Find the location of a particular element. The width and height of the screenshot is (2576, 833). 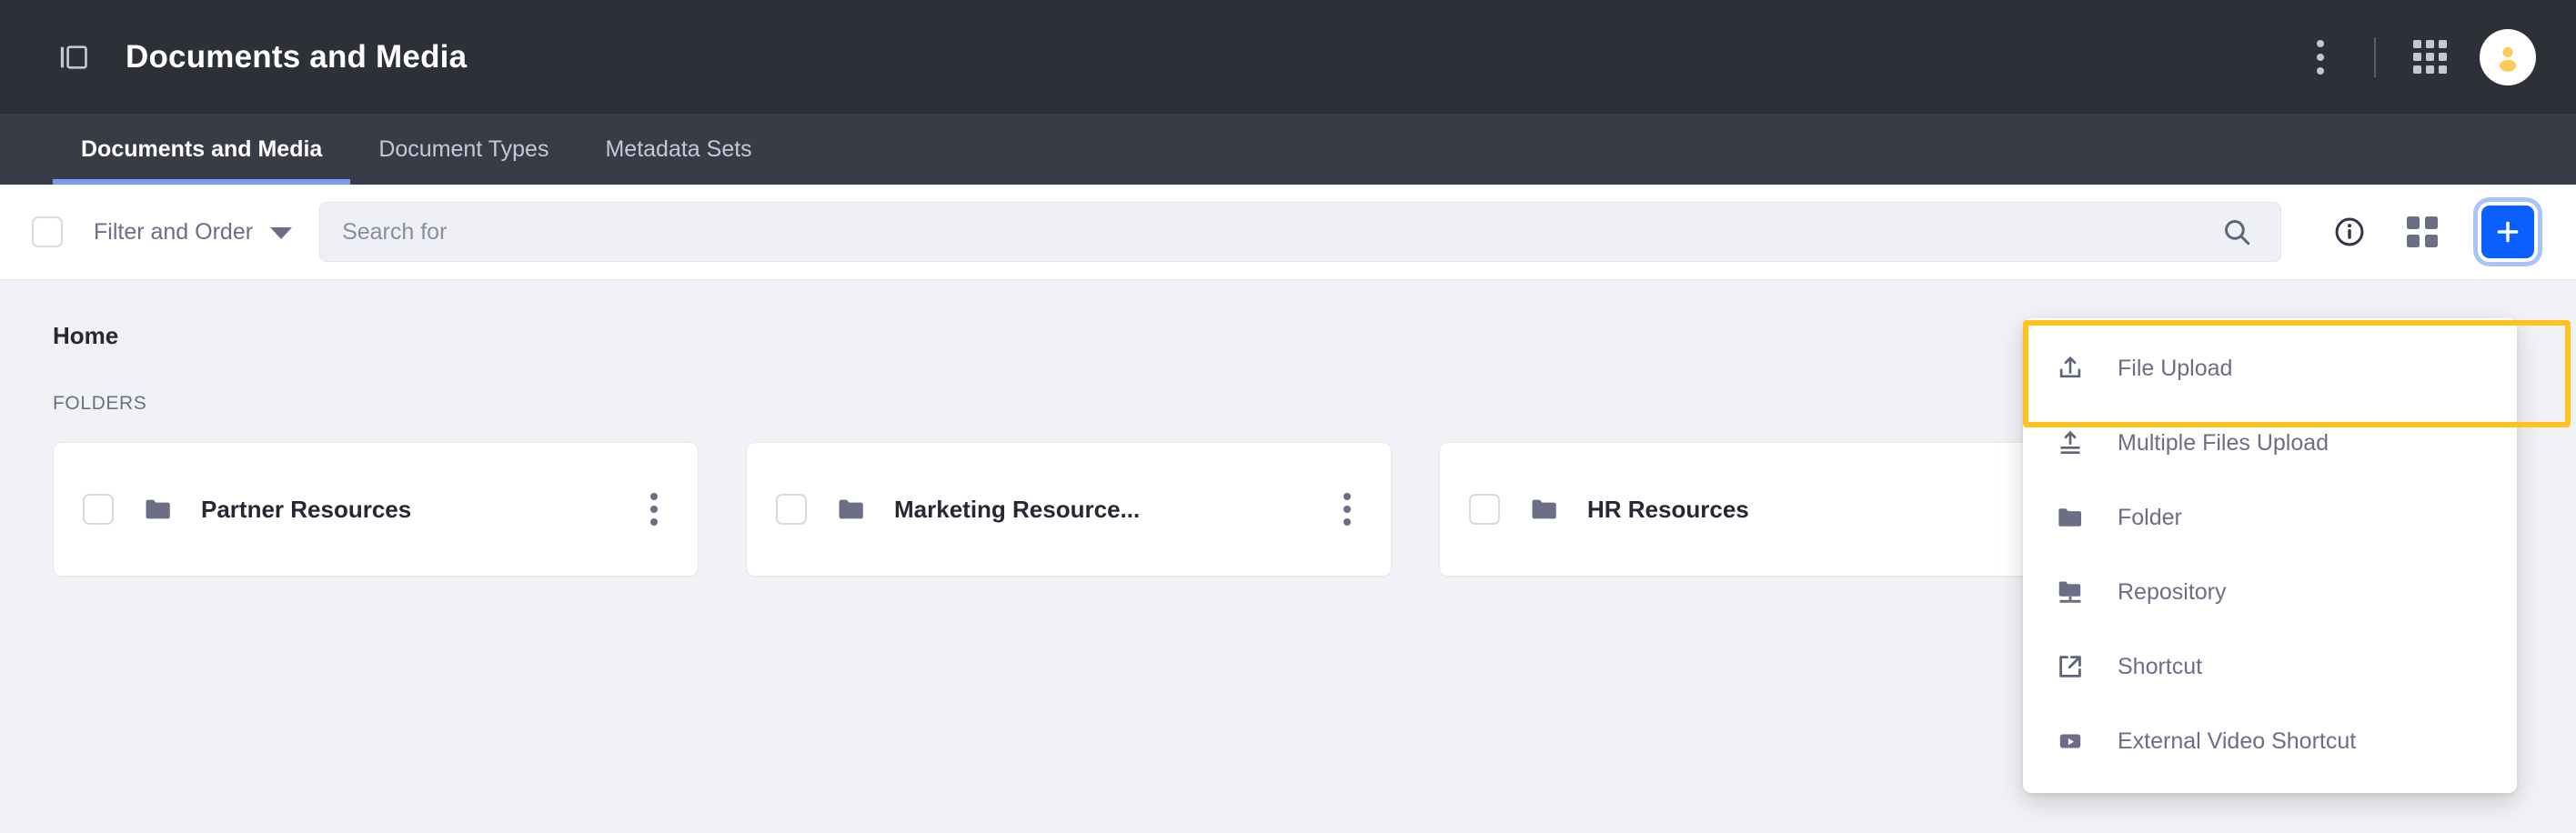

select-all-checkbox is located at coordinates (47, 231).